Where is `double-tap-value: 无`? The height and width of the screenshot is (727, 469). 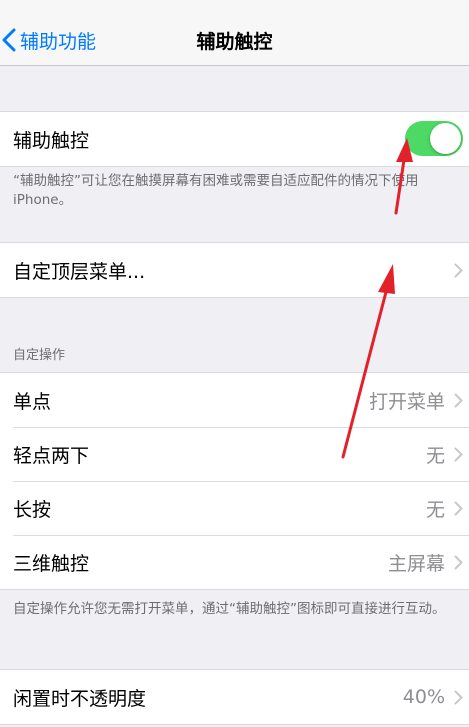 double-tap-value: 无 is located at coordinates (435, 455).